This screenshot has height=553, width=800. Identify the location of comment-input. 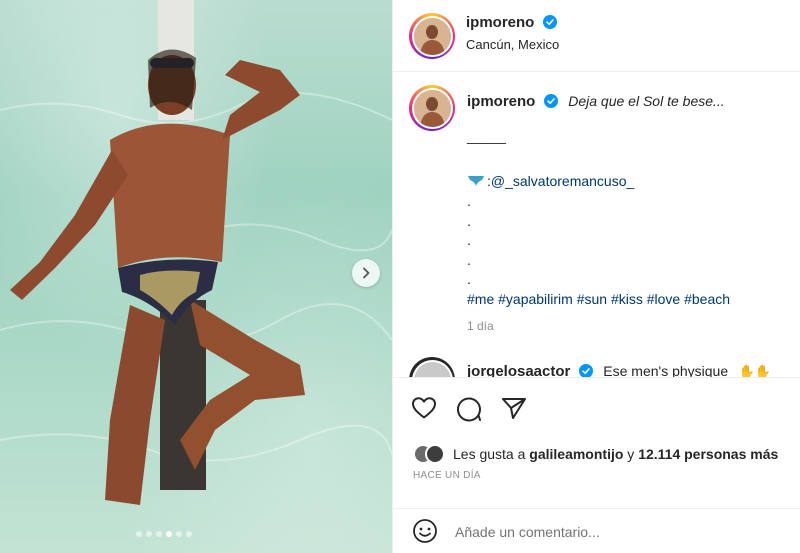
(620, 532).